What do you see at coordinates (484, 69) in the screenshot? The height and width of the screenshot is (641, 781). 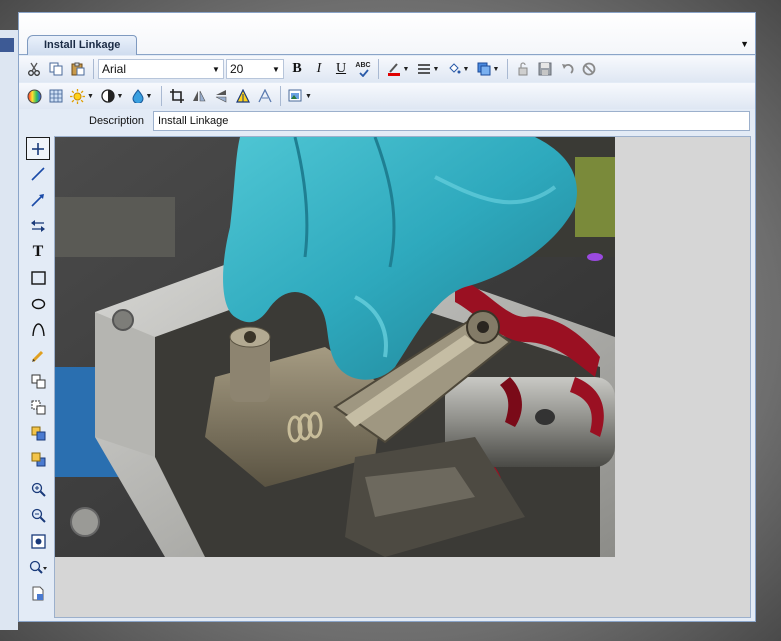 I see `arrange-icon` at bounding box center [484, 69].